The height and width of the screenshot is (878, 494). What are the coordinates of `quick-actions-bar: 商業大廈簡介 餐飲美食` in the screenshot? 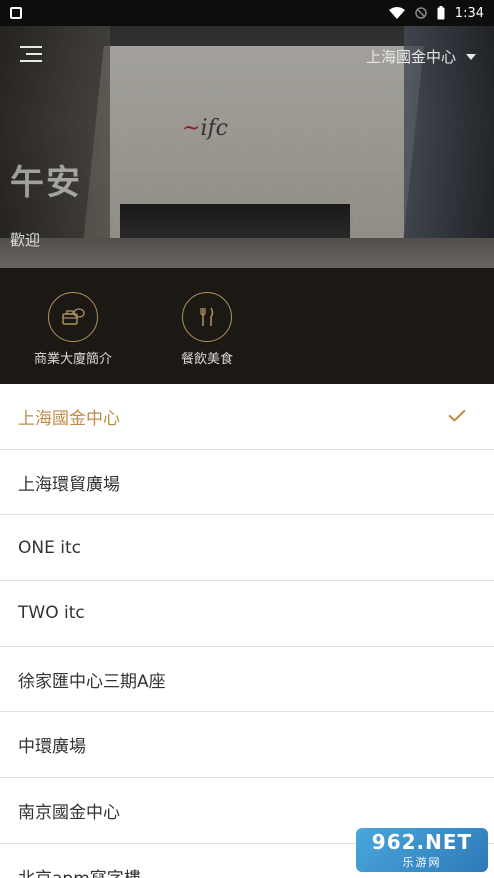 It's located at (247, 326).